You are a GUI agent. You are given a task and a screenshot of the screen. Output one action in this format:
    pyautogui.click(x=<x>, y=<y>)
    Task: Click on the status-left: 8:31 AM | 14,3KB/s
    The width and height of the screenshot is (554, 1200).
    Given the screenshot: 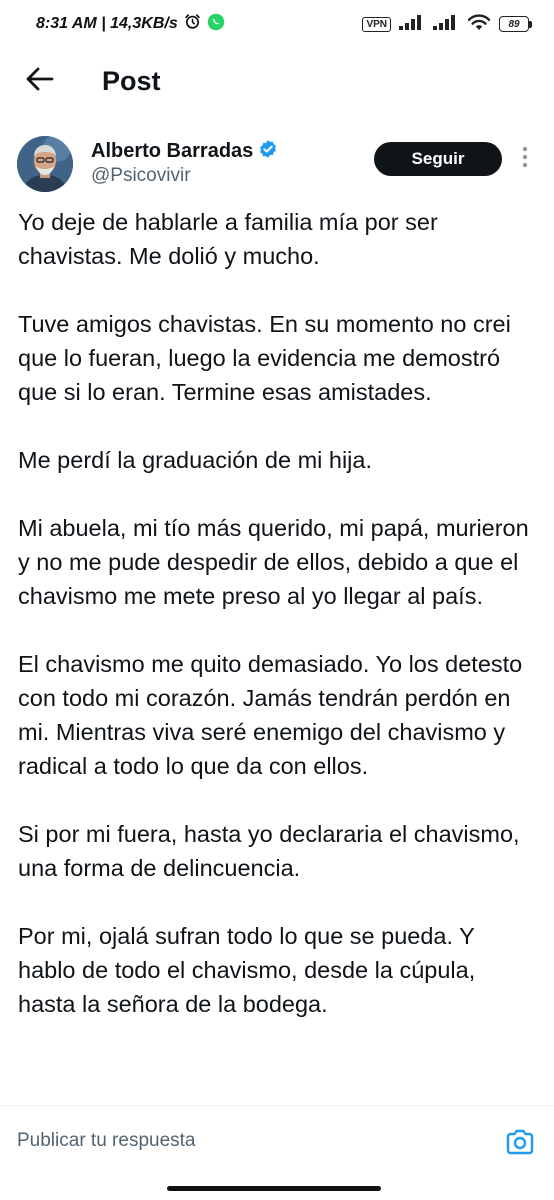 What is the action you would take?
    pyautogui.click(x=130, y=24)
    